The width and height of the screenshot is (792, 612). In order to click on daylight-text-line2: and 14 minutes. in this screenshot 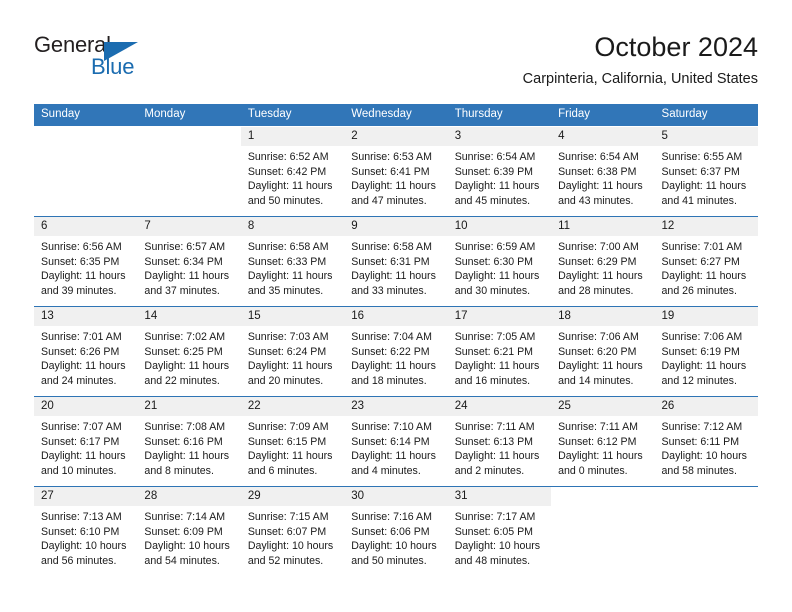, I will do `click(596, 380)`.